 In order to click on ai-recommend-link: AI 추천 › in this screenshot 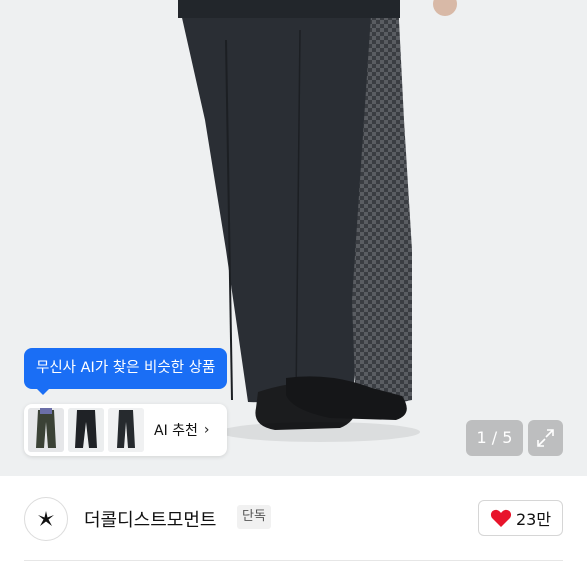, I will do `click(182, 430)`.